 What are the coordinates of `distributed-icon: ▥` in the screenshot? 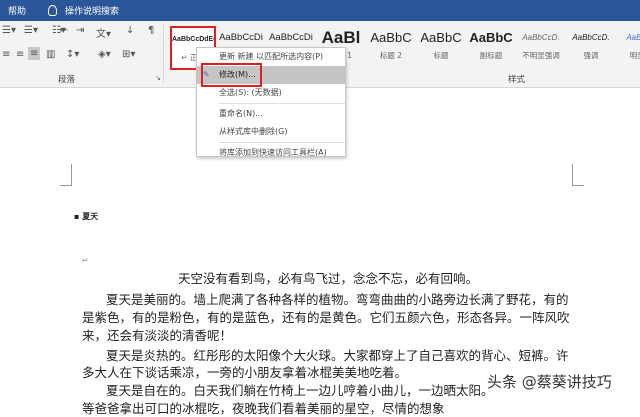 It's located at (50, 54).